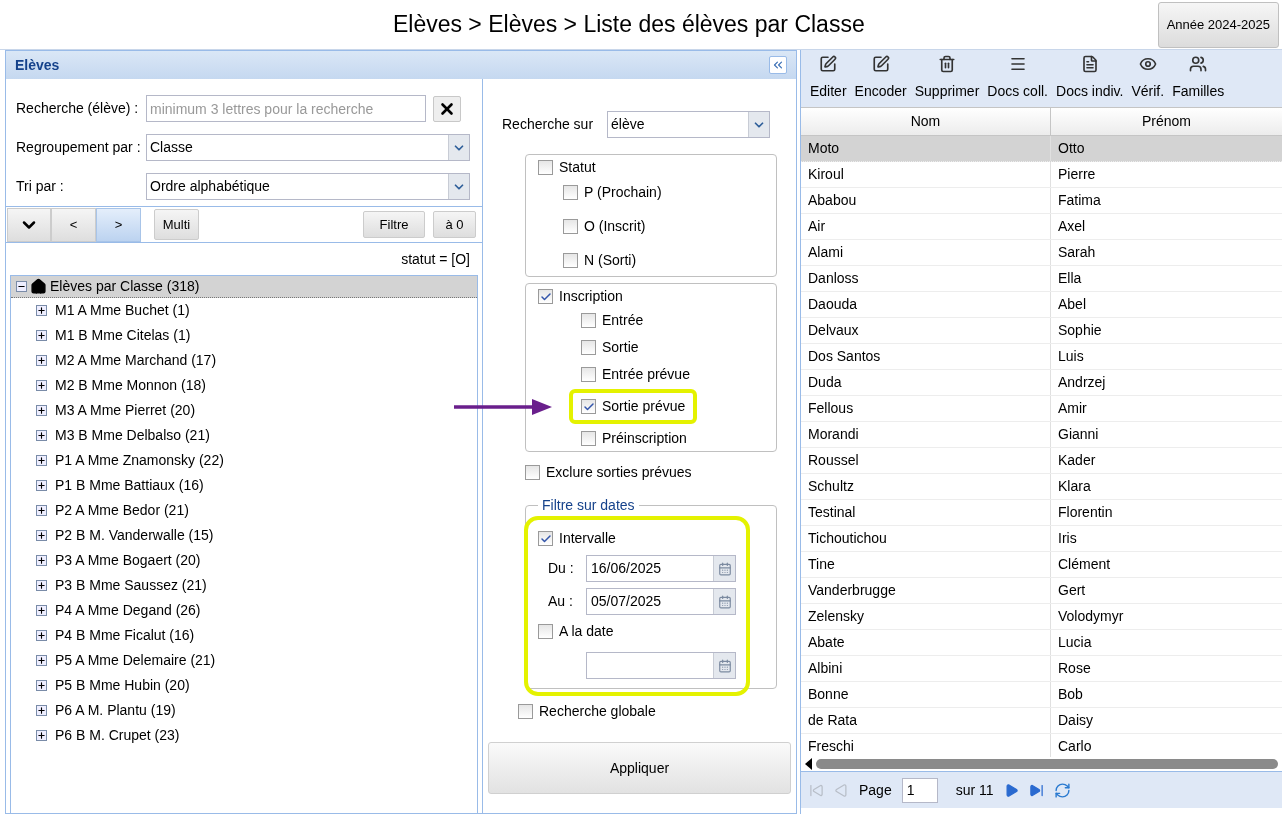  What do you see at coordinates (661, 568) in the screenshot?
I see `from-date-field: 16/06/2025` at bounding box center [661, 568].